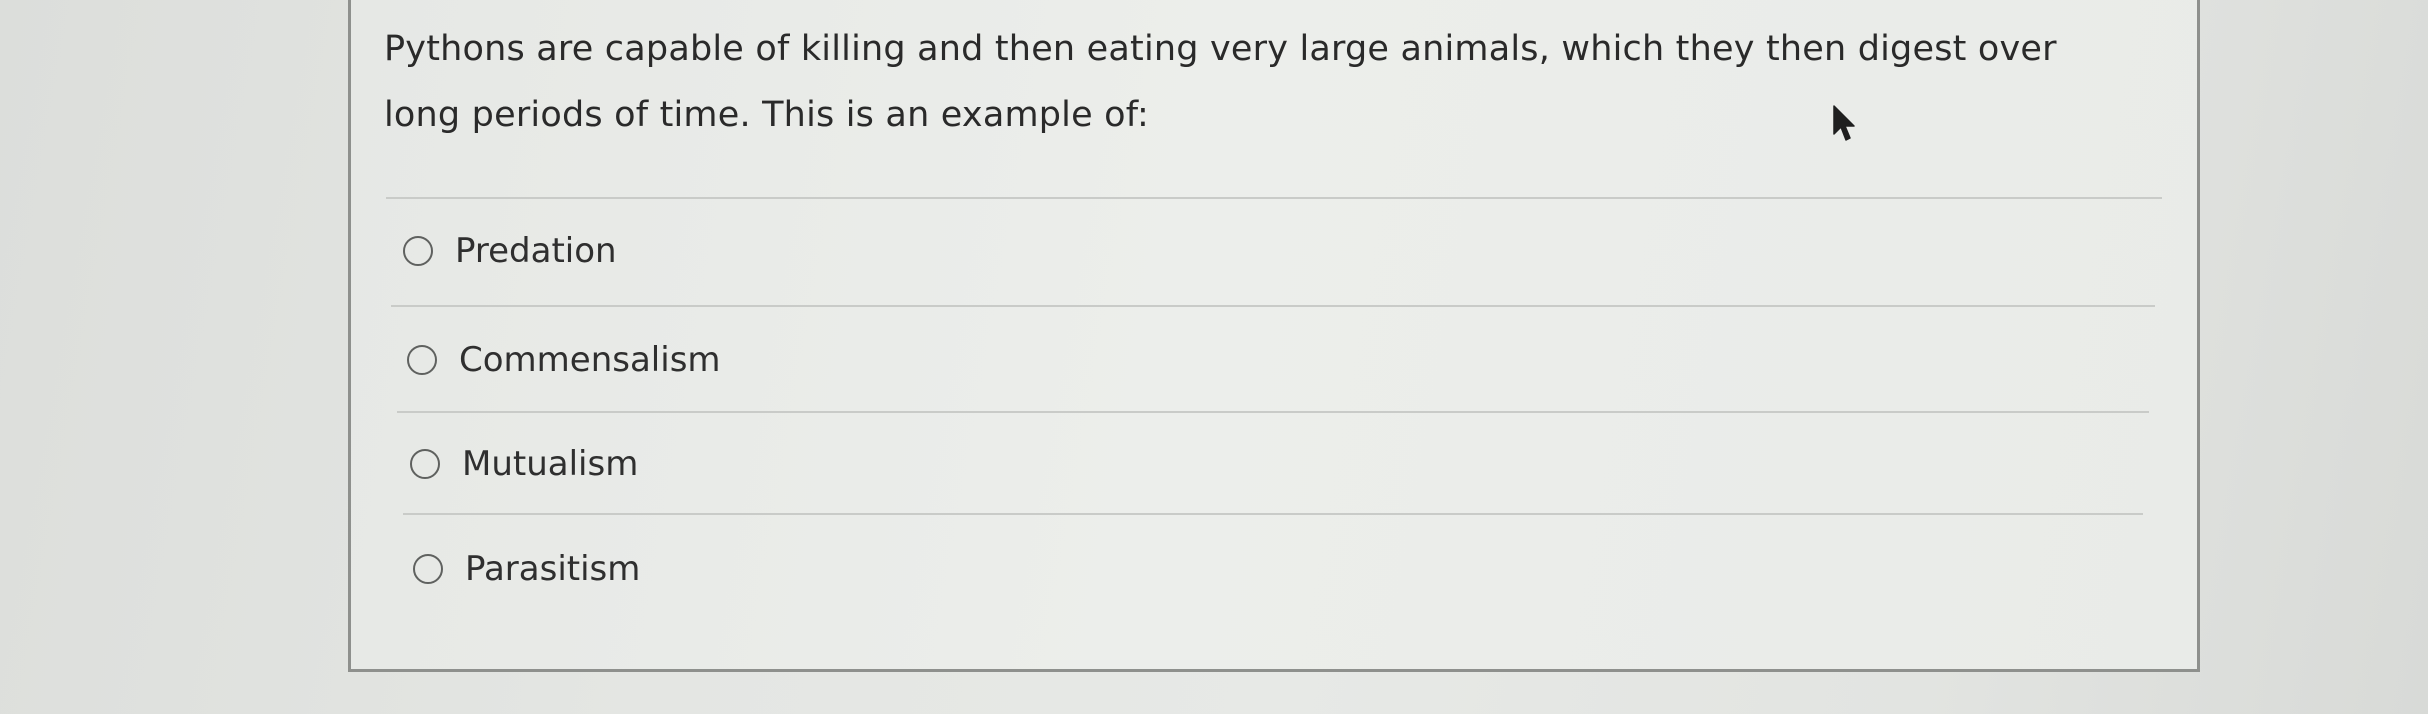  I want to click on option-label: Commensalism, so click(590, 360).